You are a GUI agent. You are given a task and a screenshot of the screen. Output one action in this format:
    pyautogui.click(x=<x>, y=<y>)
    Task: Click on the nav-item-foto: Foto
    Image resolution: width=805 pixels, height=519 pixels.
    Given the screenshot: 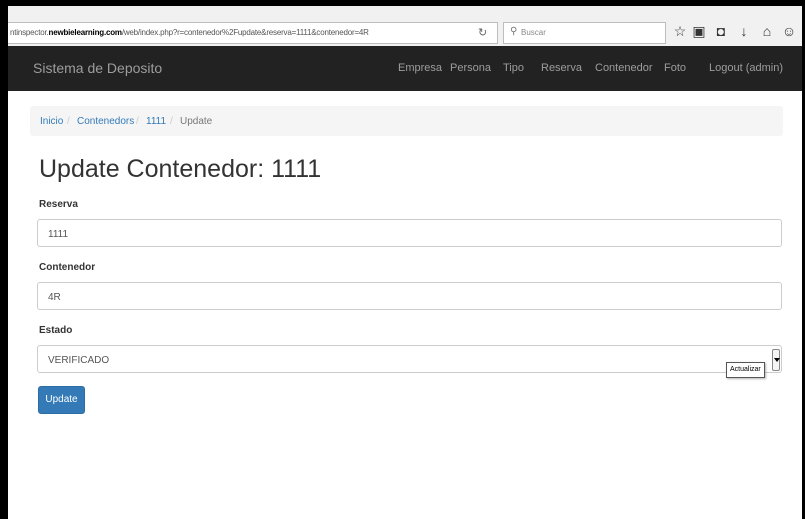 What is the action you would take?
    pyautogui.click(x=675, y=68)
    